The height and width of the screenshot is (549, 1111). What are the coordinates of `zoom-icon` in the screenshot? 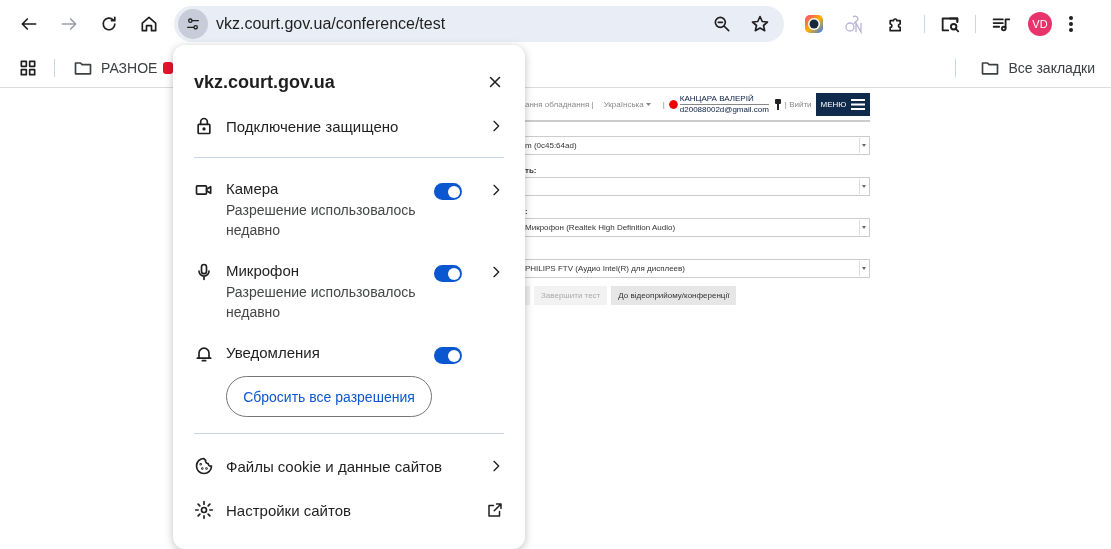 It's located at (722, 24).